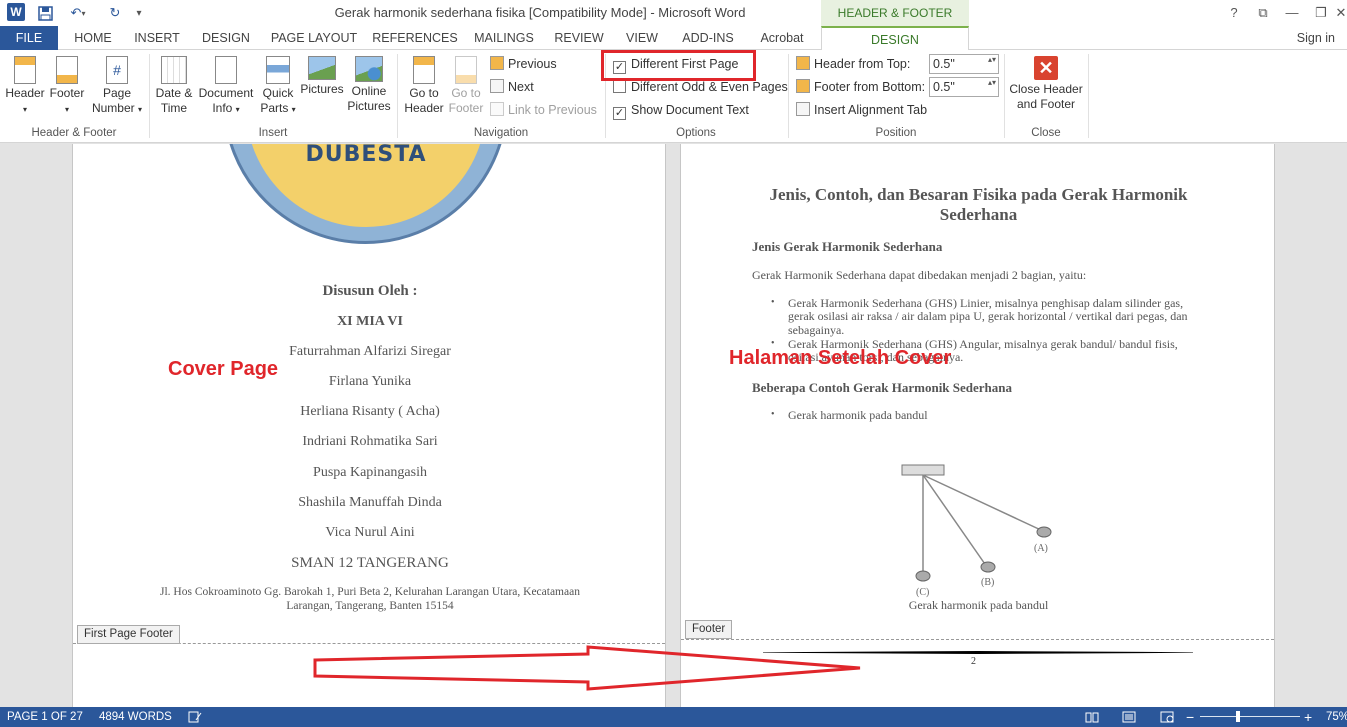 This screenshot has width=1347, height=727. What do you see at coordinates (803, 86) in the screenshot?
I see `footer-position-icon` at bounding box center [803, 86].